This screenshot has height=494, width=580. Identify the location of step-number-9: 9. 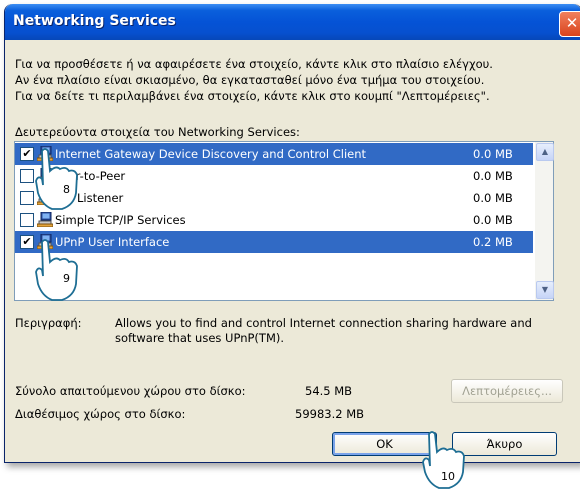
(66, 278).